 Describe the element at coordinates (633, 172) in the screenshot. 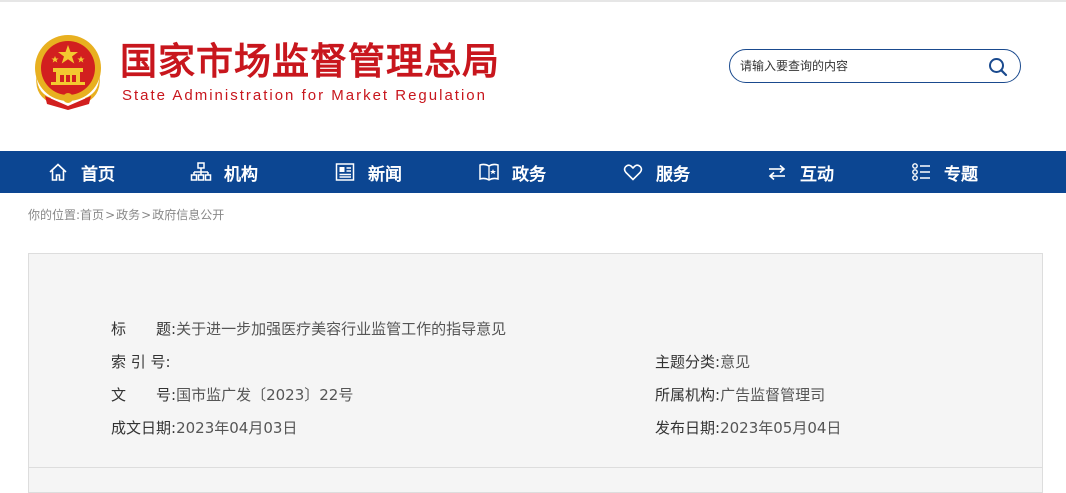

I see `heart-icon` at that location.